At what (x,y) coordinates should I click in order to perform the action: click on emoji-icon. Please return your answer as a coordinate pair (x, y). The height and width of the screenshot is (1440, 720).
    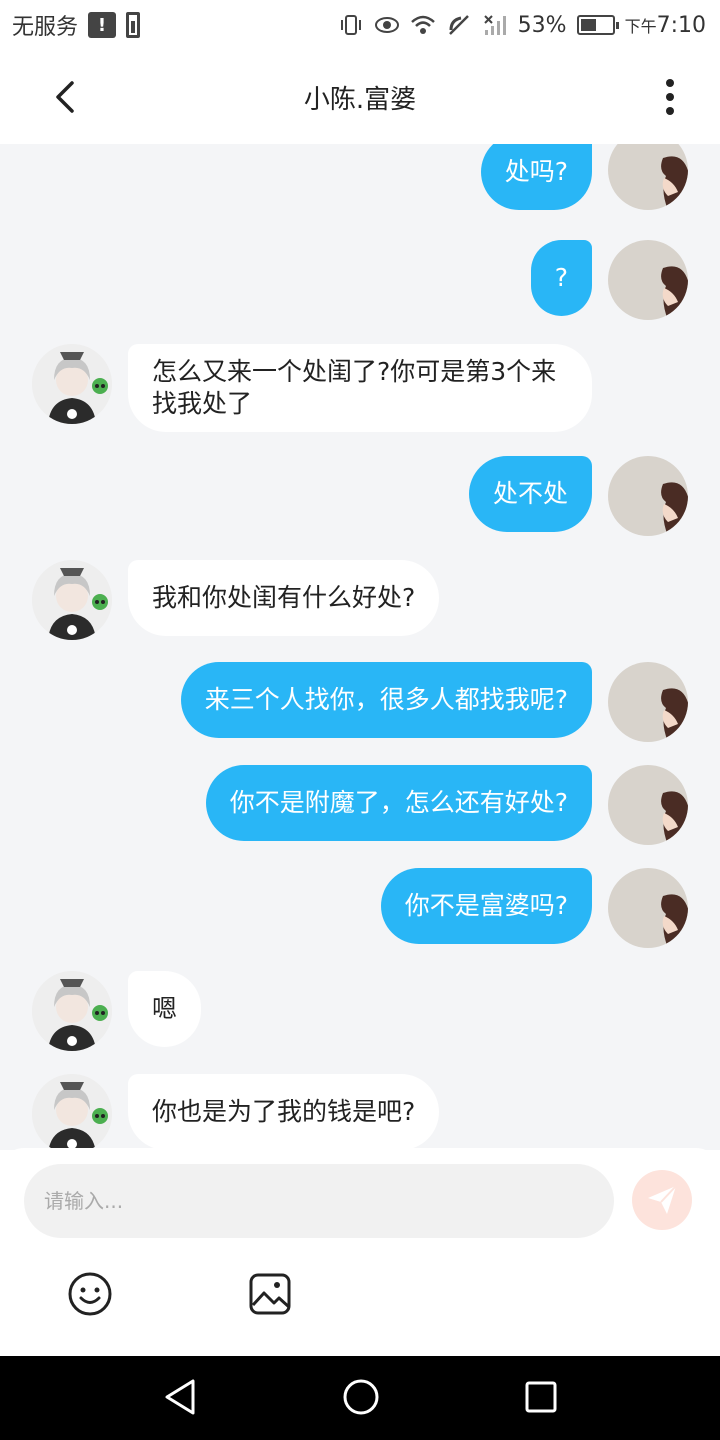
    Looking at the image, I should click on (90, 1294).